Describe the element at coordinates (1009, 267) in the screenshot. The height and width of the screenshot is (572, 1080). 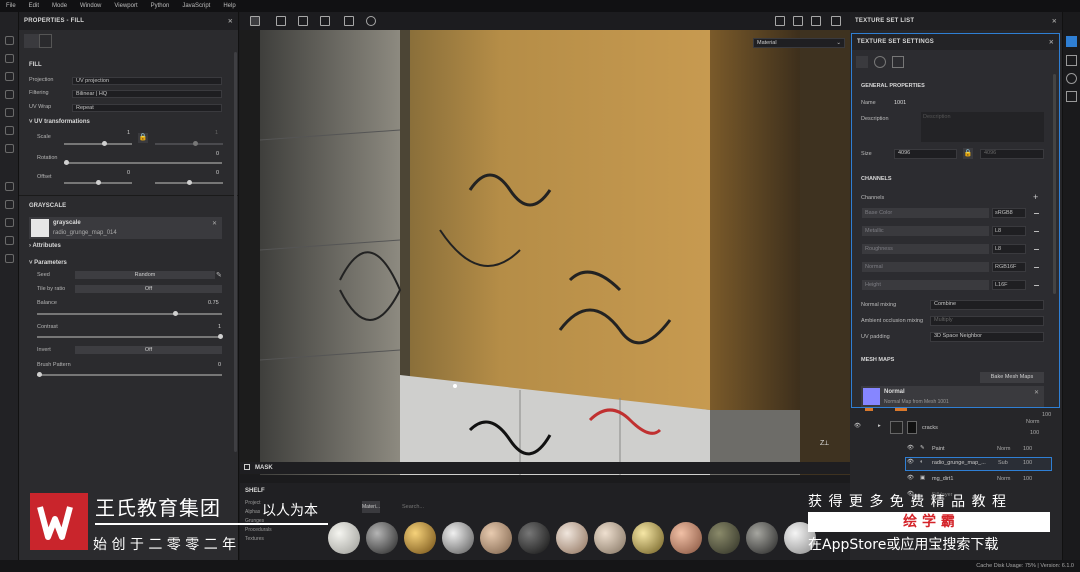
I see `channel-format-dropdown: RGB16F` at that location.